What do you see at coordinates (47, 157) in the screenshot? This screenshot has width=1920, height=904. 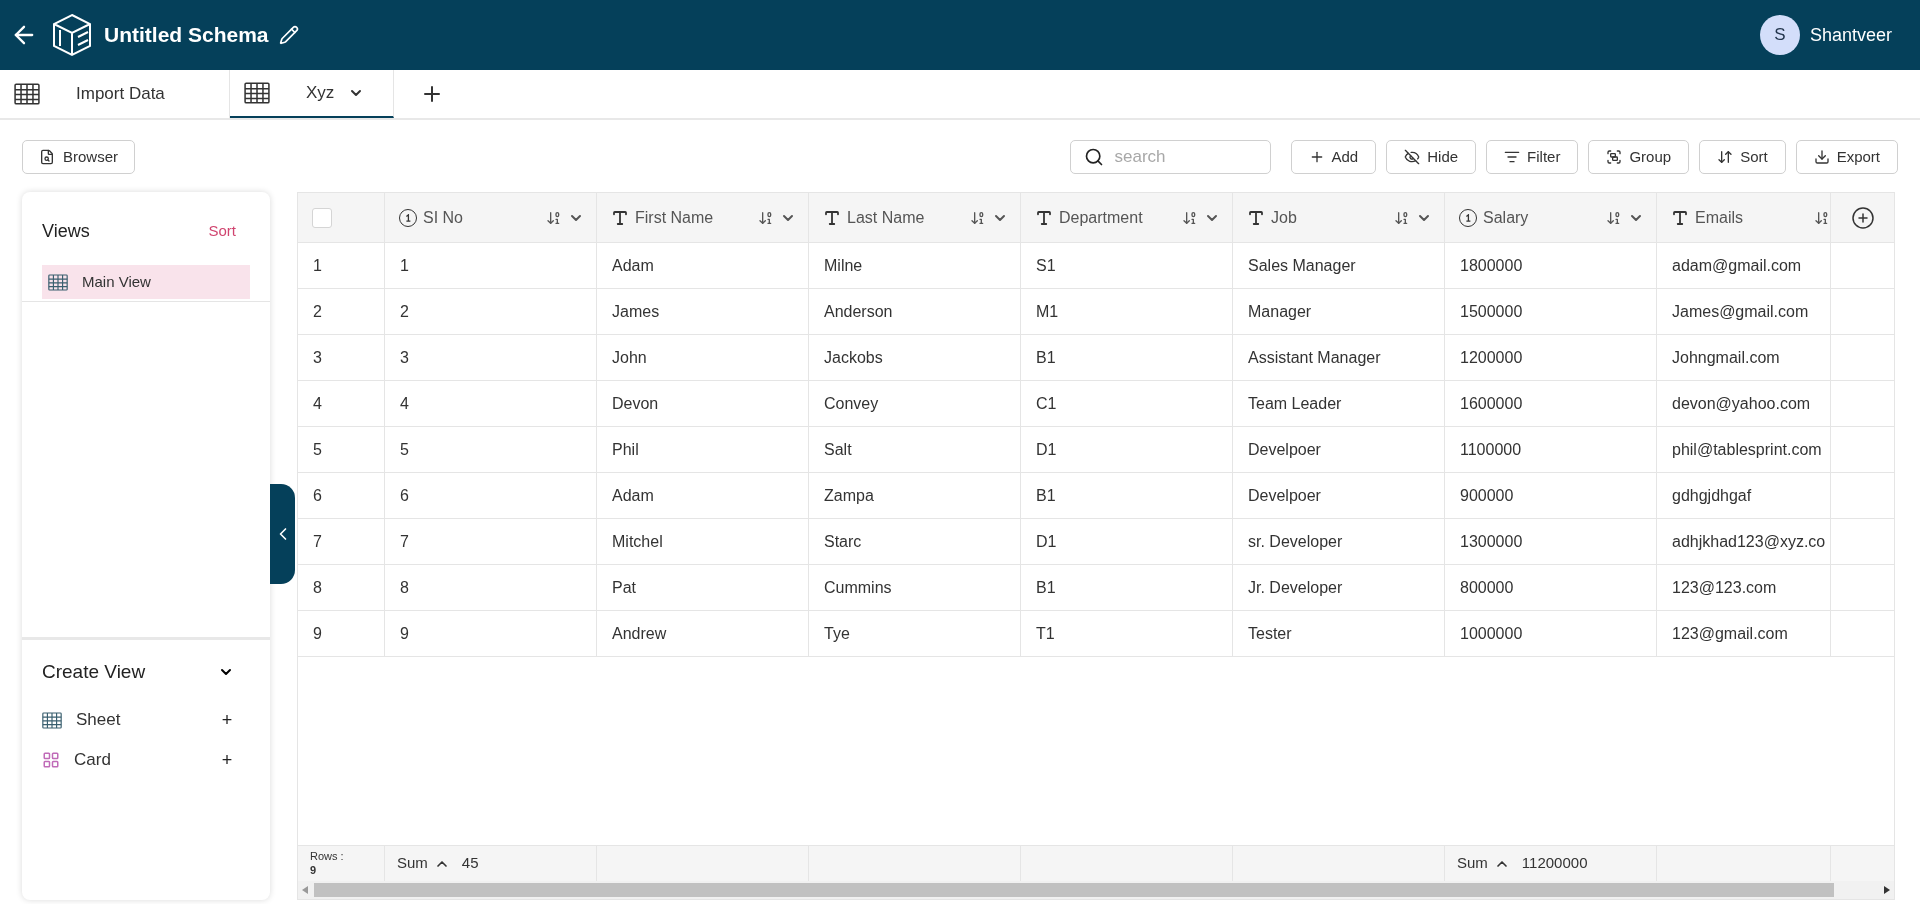 I see `document-search-icon` at bounding box center [47, 157].